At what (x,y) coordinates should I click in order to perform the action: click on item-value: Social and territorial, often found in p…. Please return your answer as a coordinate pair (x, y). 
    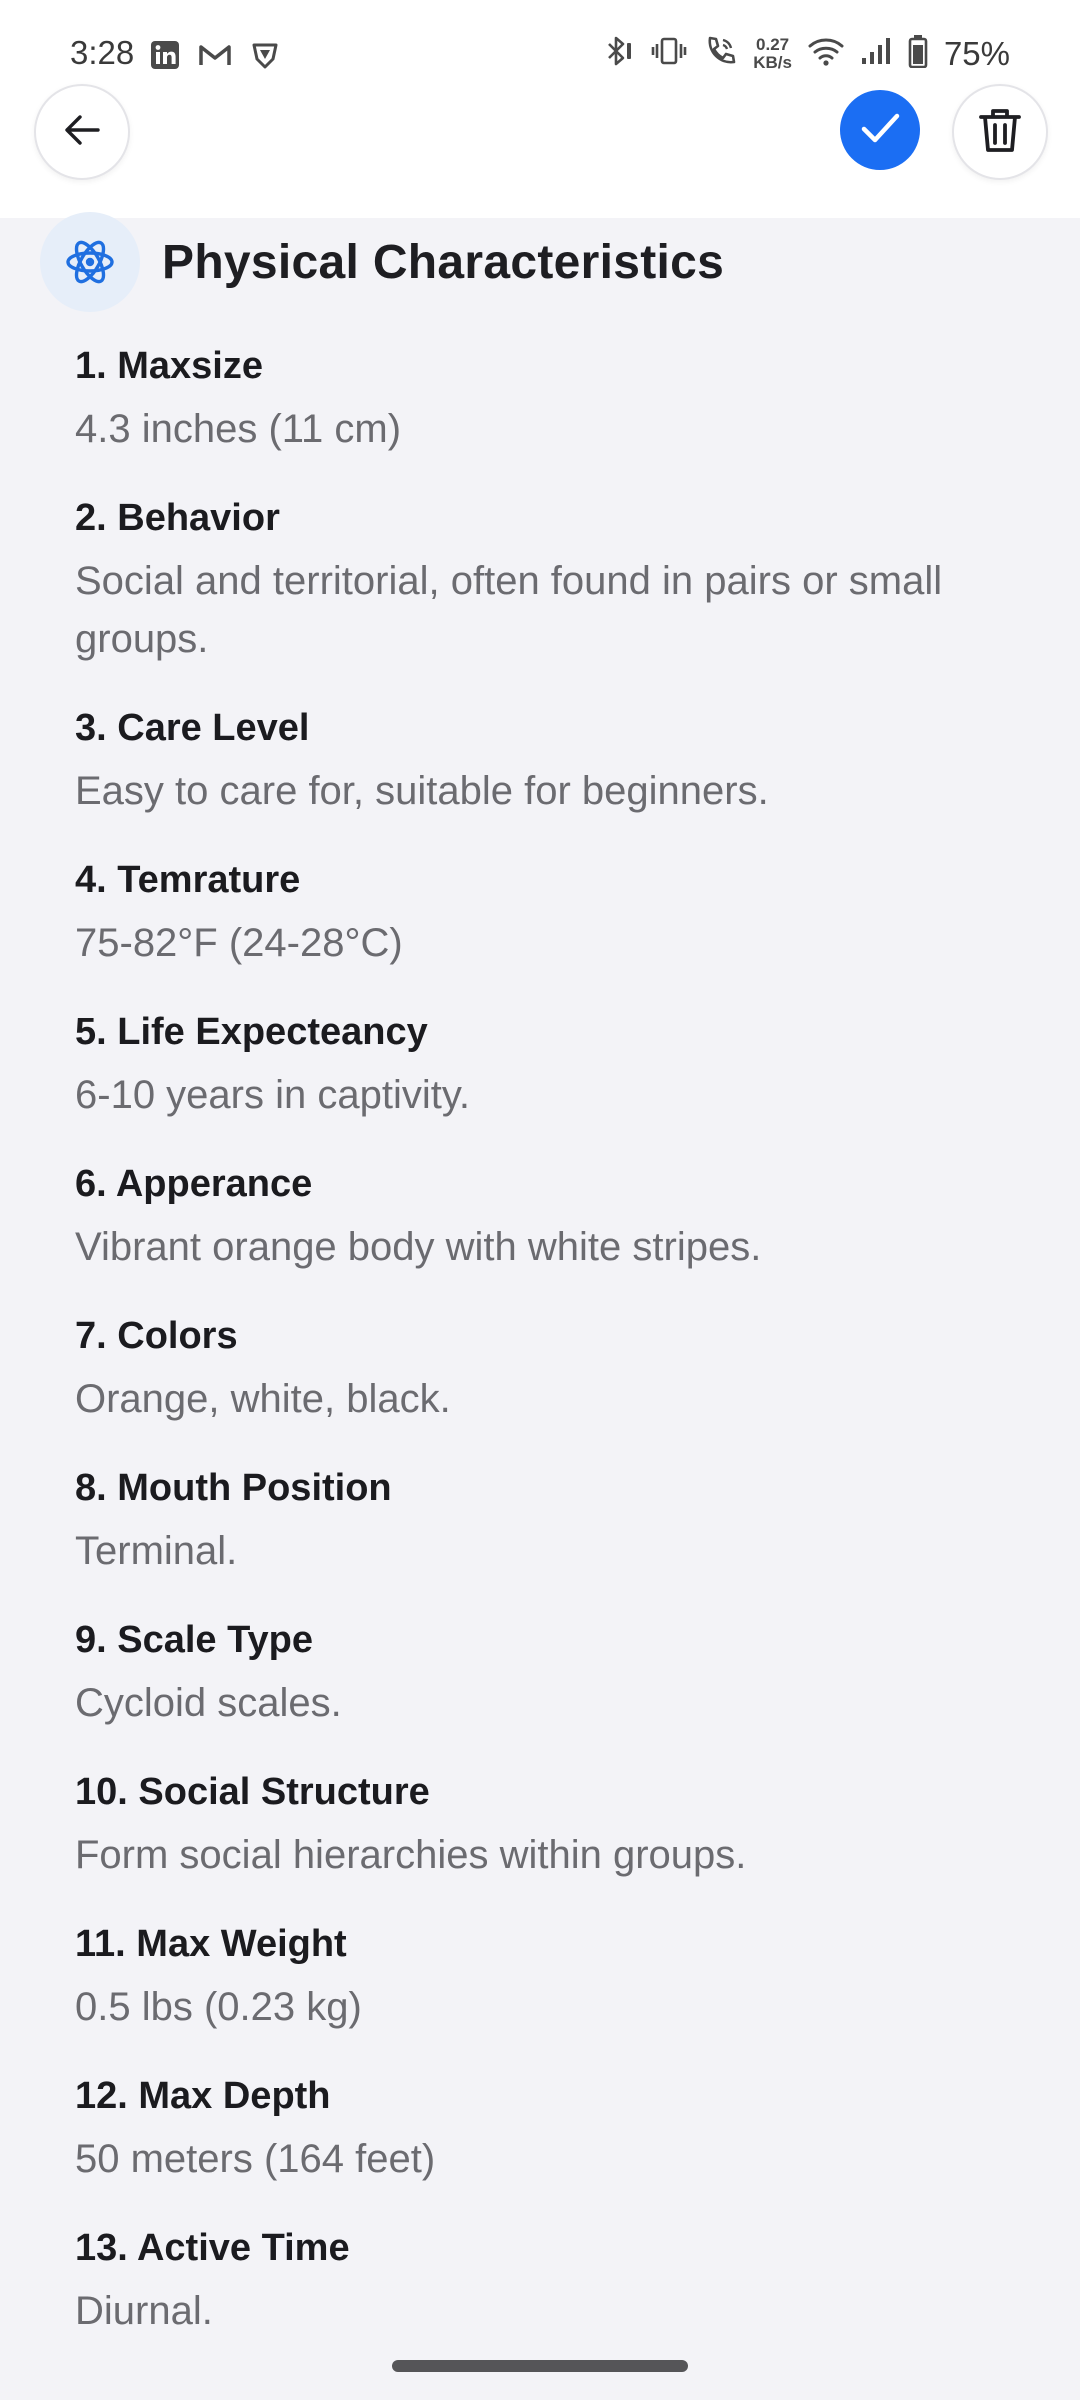
    Looking at the image, I should click on (509, 610).